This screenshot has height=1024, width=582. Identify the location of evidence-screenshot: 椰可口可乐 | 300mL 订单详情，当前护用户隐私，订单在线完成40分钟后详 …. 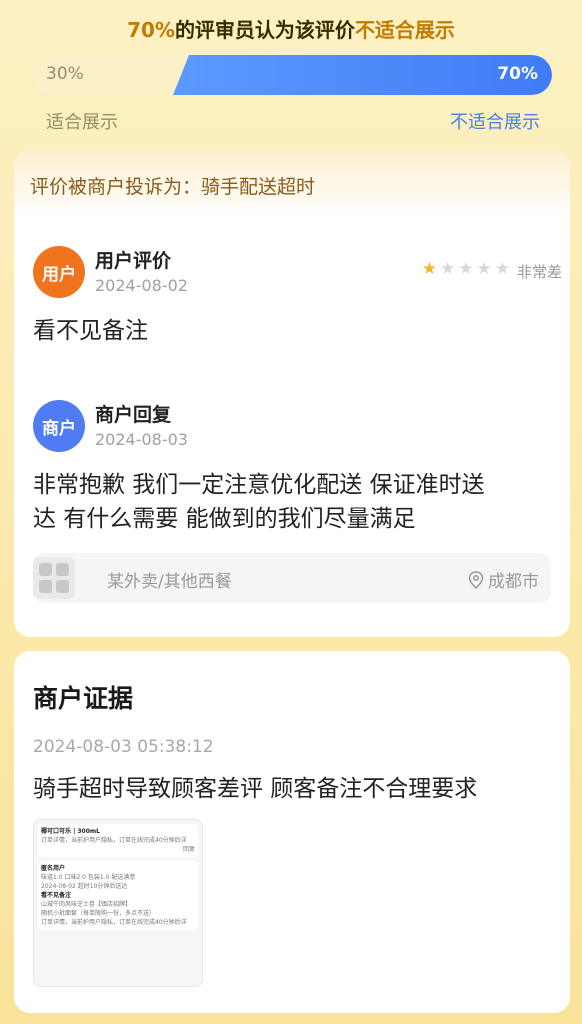
(118, 903).